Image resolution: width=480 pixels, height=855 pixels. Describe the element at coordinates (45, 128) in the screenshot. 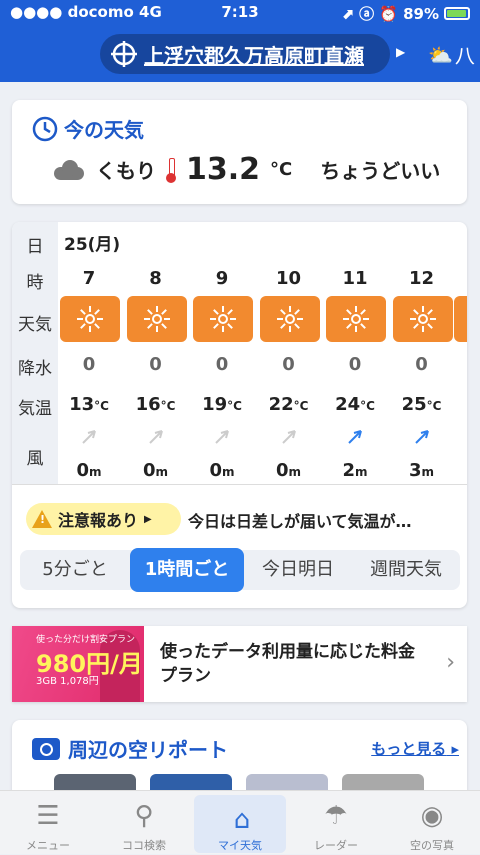

I see `clock-icon` at that location.